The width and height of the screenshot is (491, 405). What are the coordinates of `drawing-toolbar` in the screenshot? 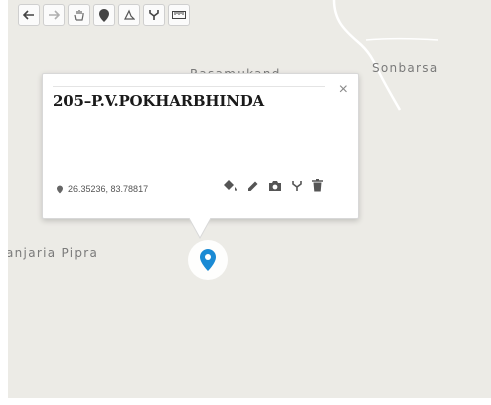 It's located at (104, 16).